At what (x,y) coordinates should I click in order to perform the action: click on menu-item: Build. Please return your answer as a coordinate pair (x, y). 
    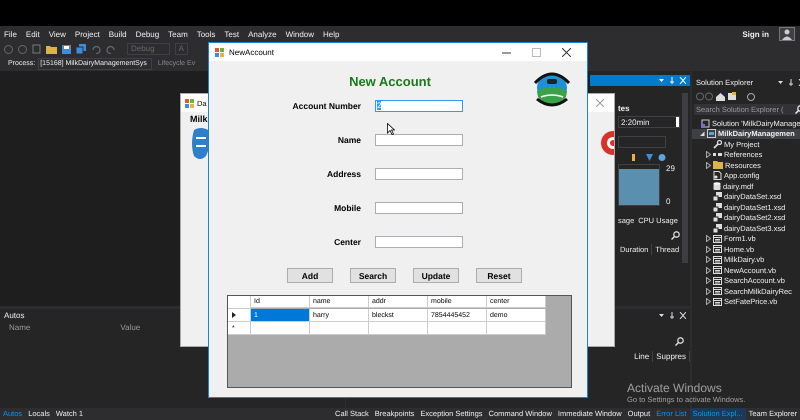
    Looking at the image, I should click on (119, 34).